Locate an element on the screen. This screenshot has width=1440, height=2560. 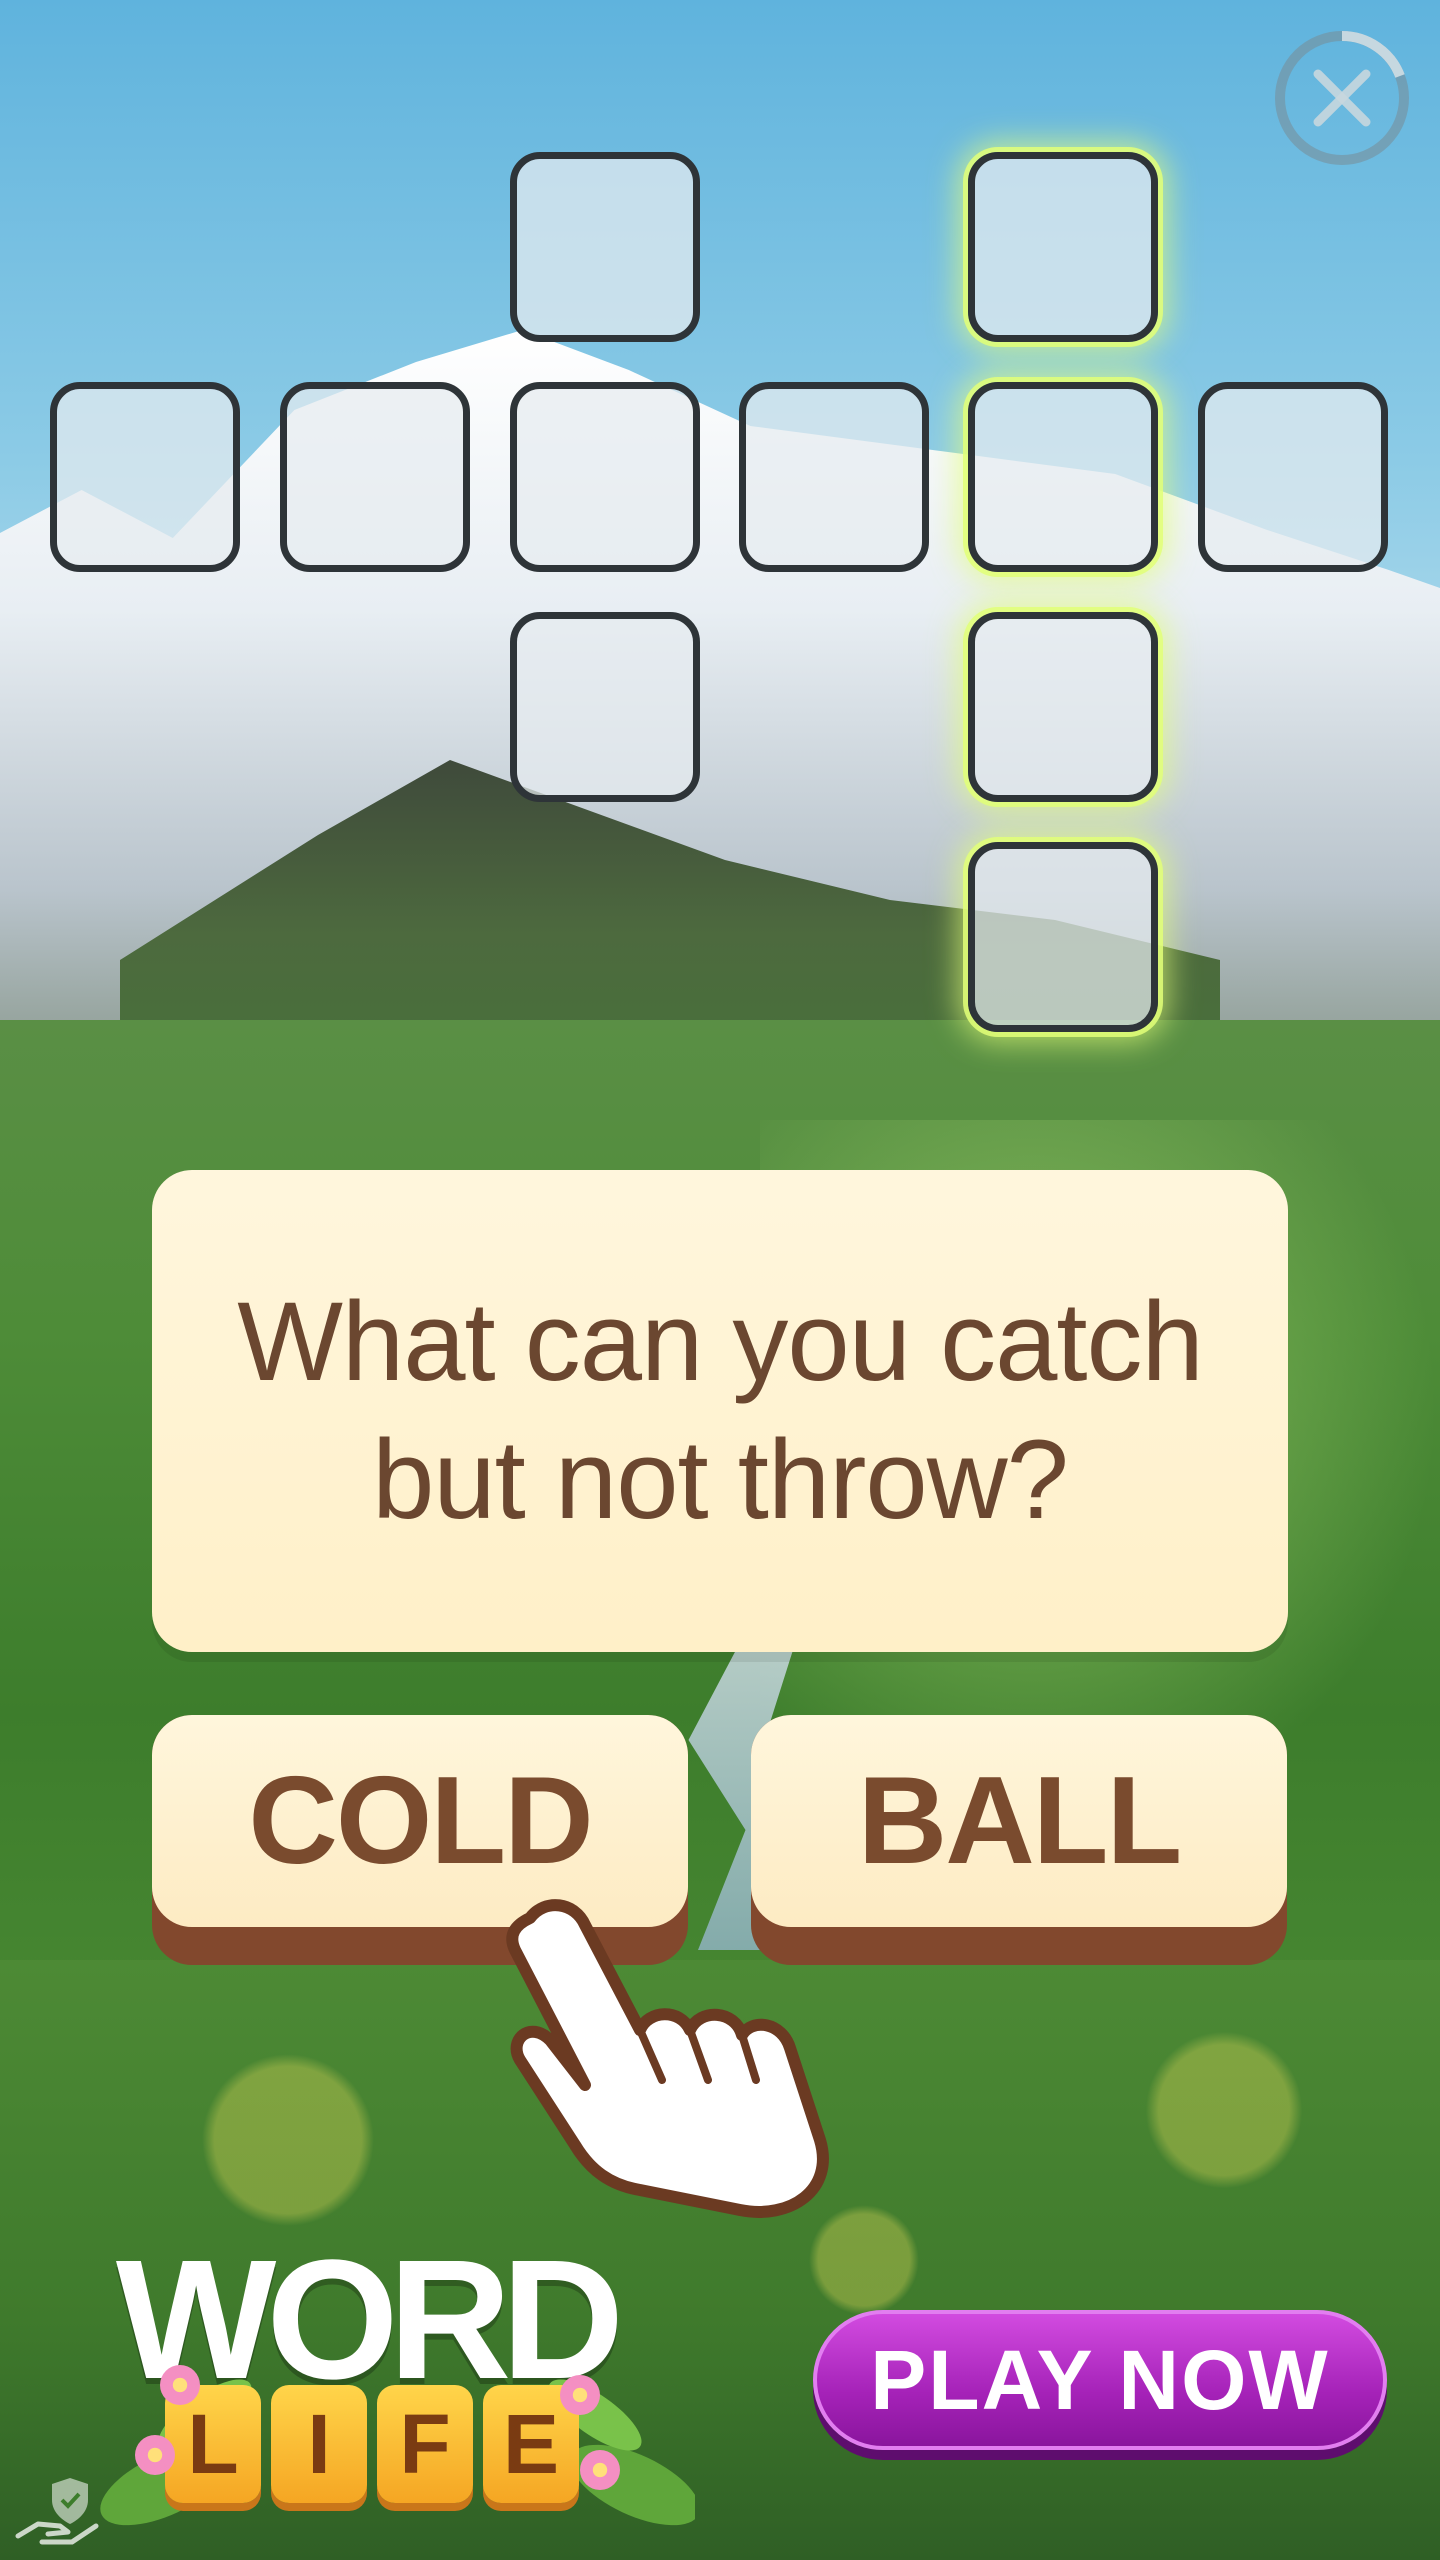
close-button is located at coordinates (1342, 98).